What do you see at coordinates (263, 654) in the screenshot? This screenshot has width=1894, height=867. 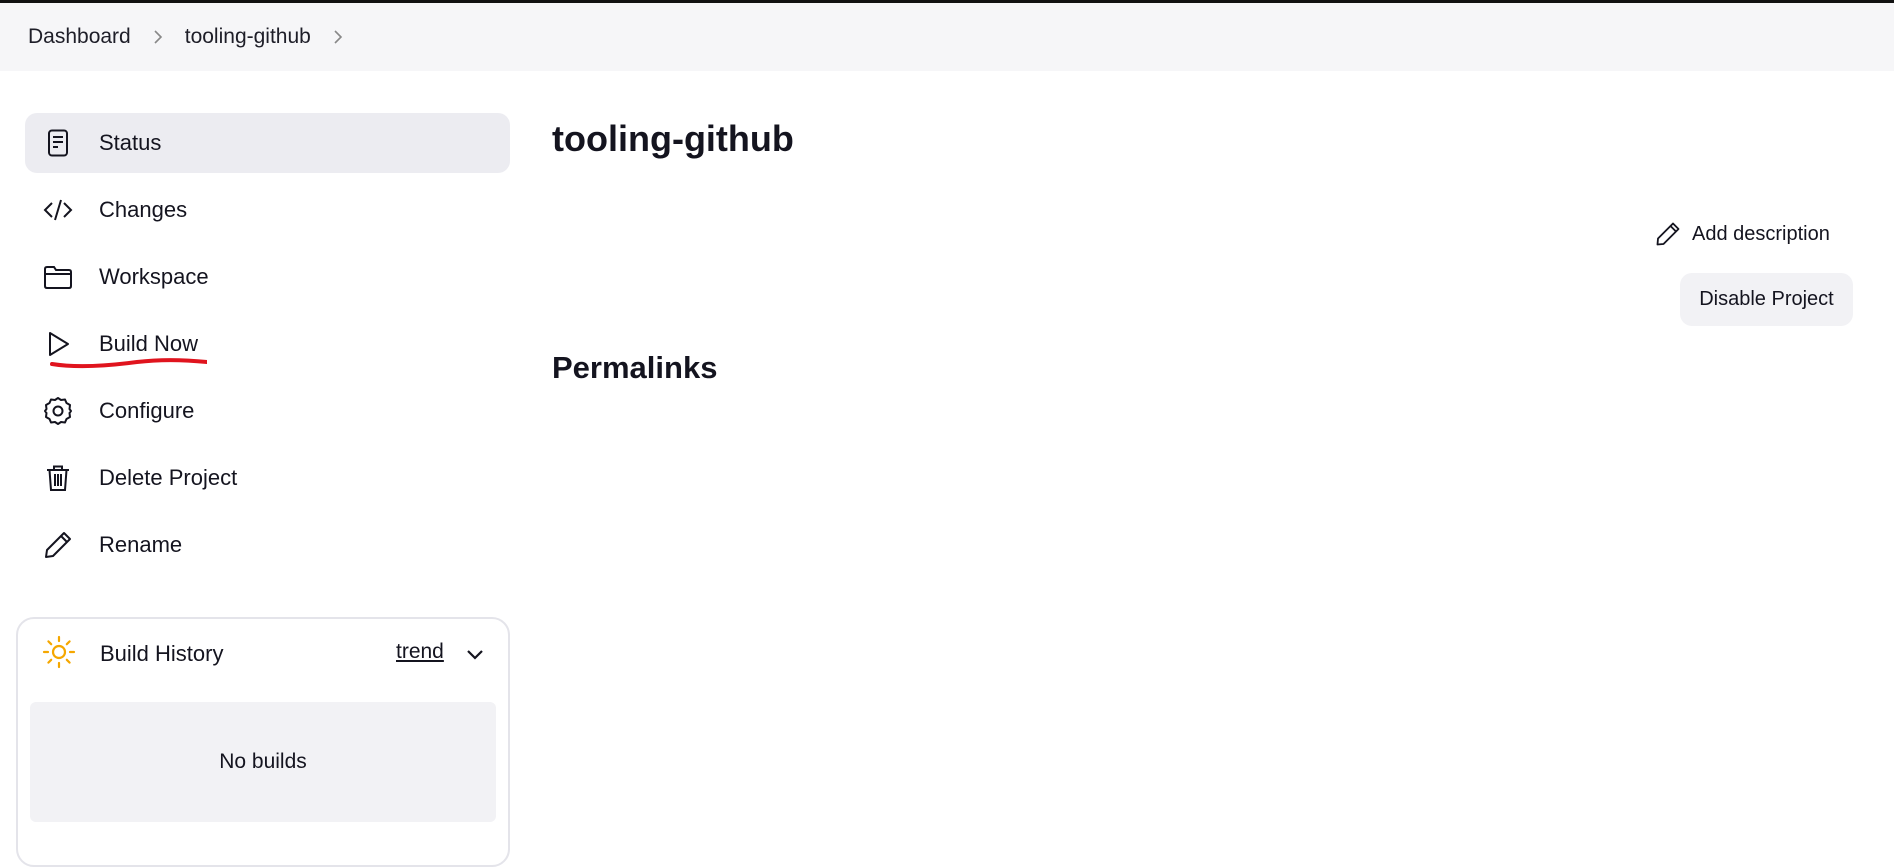 I see `build-history-header: Build History trend` at bounding box center [263, 654].